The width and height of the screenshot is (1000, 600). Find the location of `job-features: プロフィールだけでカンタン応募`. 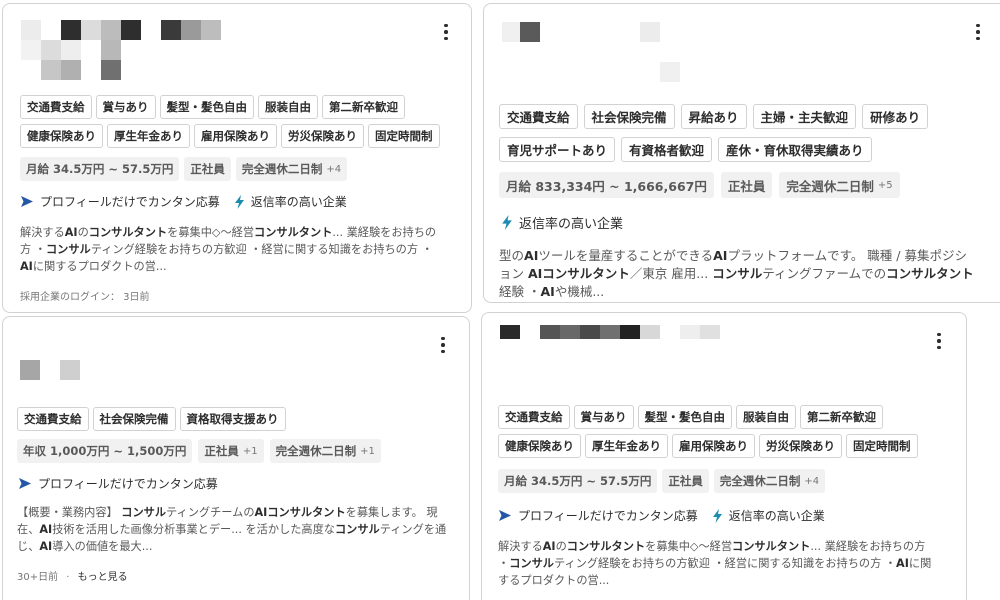

job-features: プロフィールだけでカンタン応募 is located at coordinates (118, 483).